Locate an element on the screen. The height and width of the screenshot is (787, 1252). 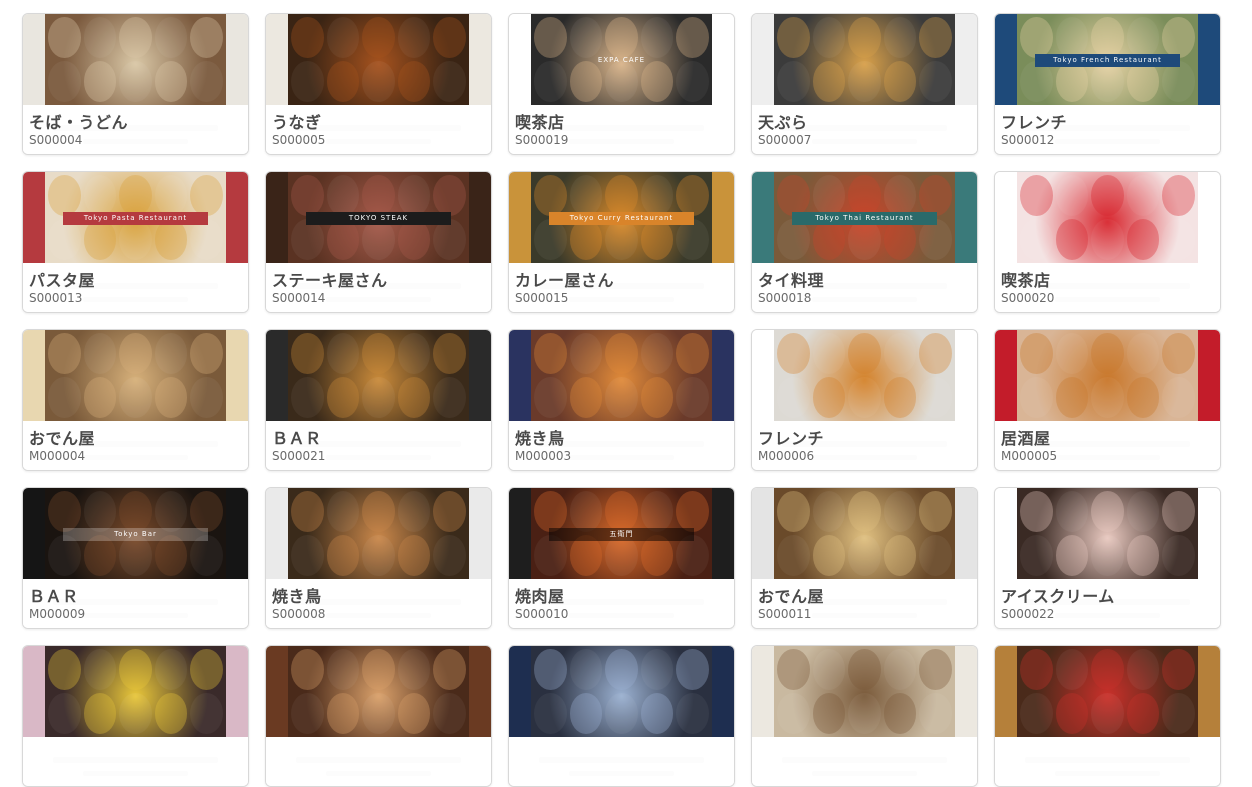
card-code: M000009 is located at coordinates (57, 614).